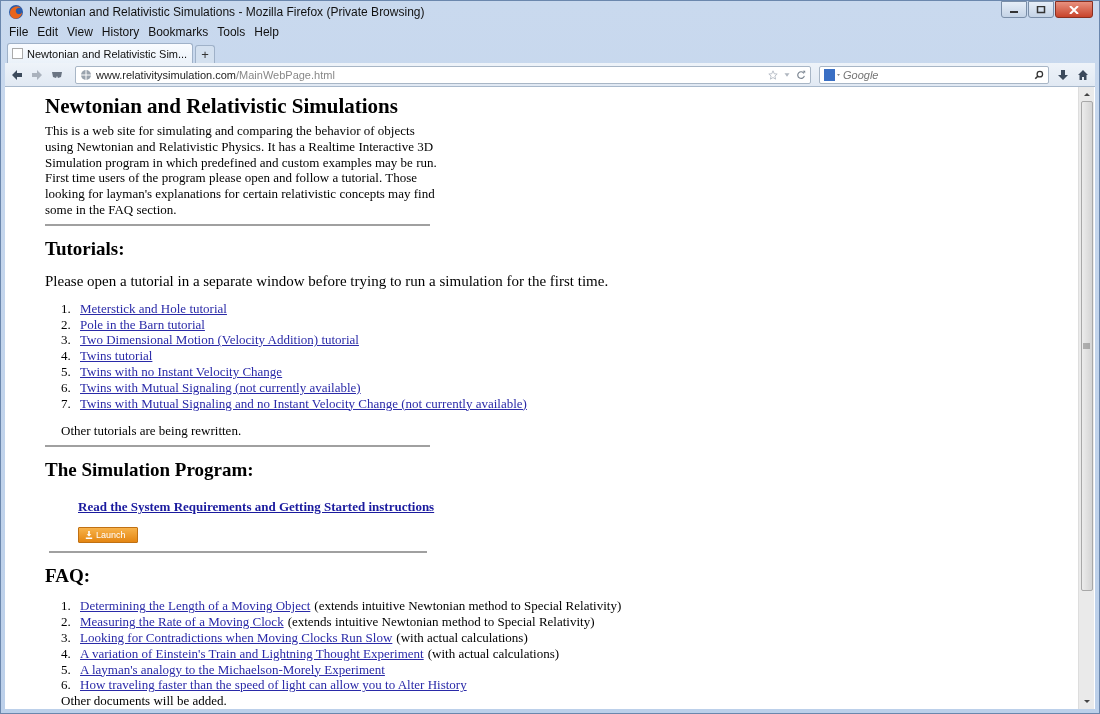  What do you see at coordinates (178, 32) in the screenshot?
I see `menu-item: Bookmarks` at bounding box center [178, 32].